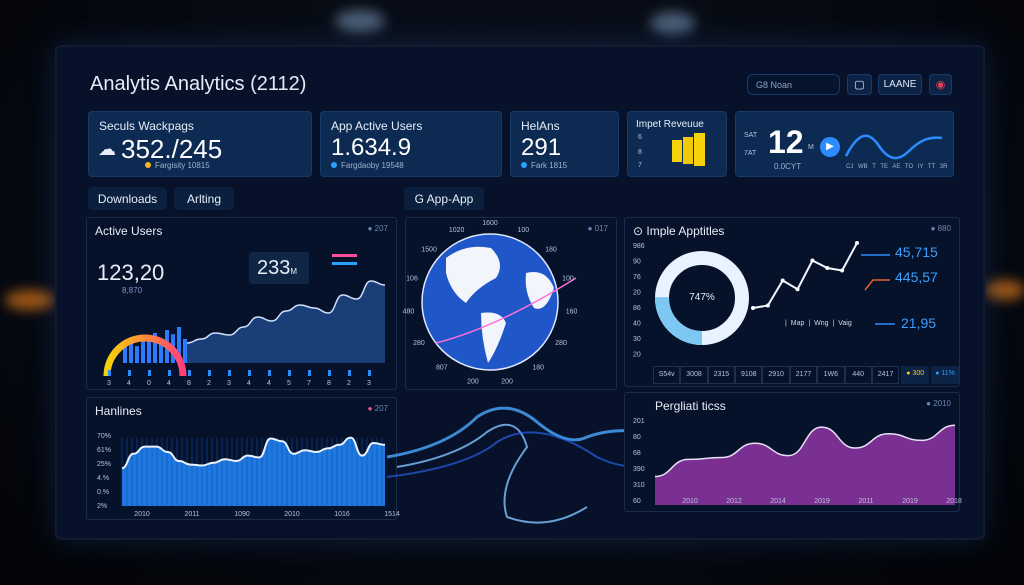 The width and height of the screenshot is (1024, 585). What do you see at coordinates (411, 144) in the screenshot?
I see `kpi-card-app-active-users: App Active Users 1.634.9 Fargdaoby 19548` at bounding box center [411, 144].